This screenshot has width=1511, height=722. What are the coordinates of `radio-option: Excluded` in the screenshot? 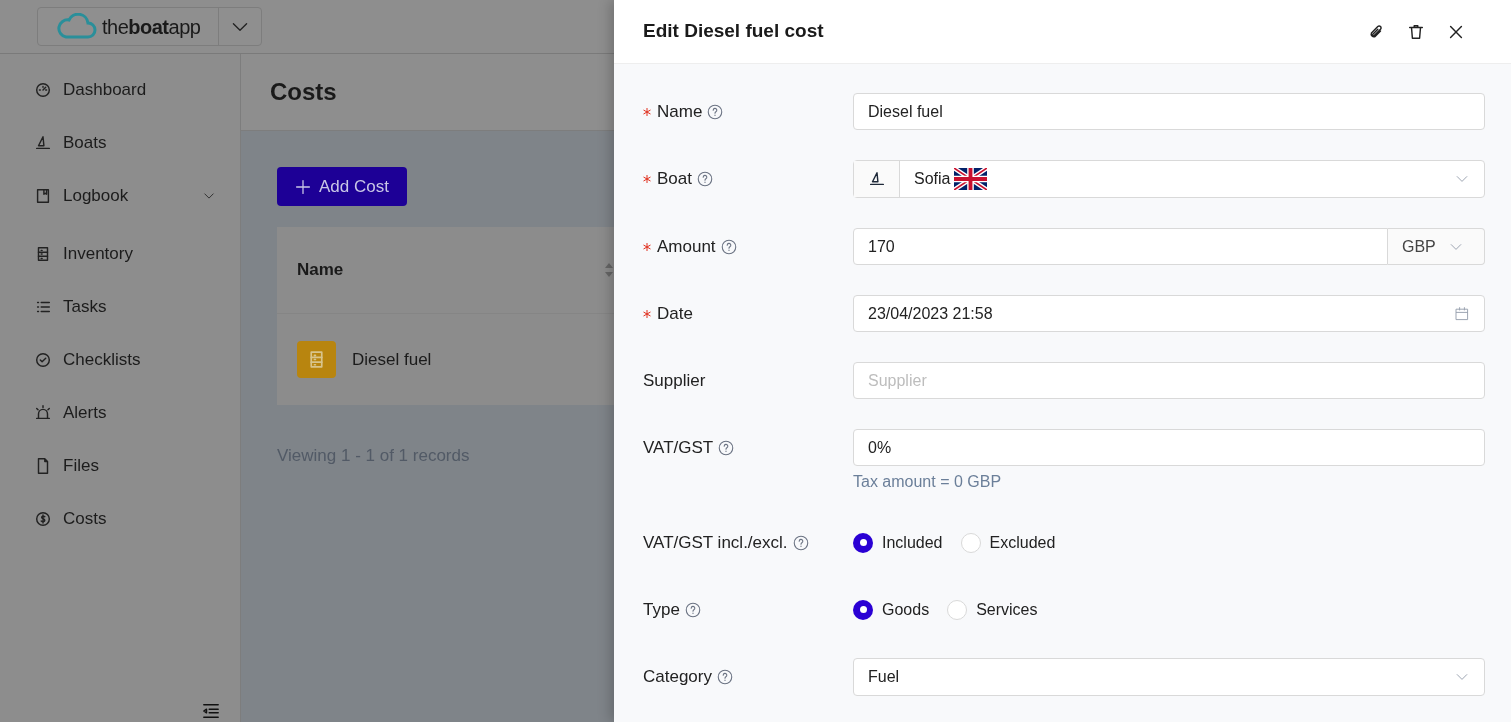 It's located at (1008, 542).